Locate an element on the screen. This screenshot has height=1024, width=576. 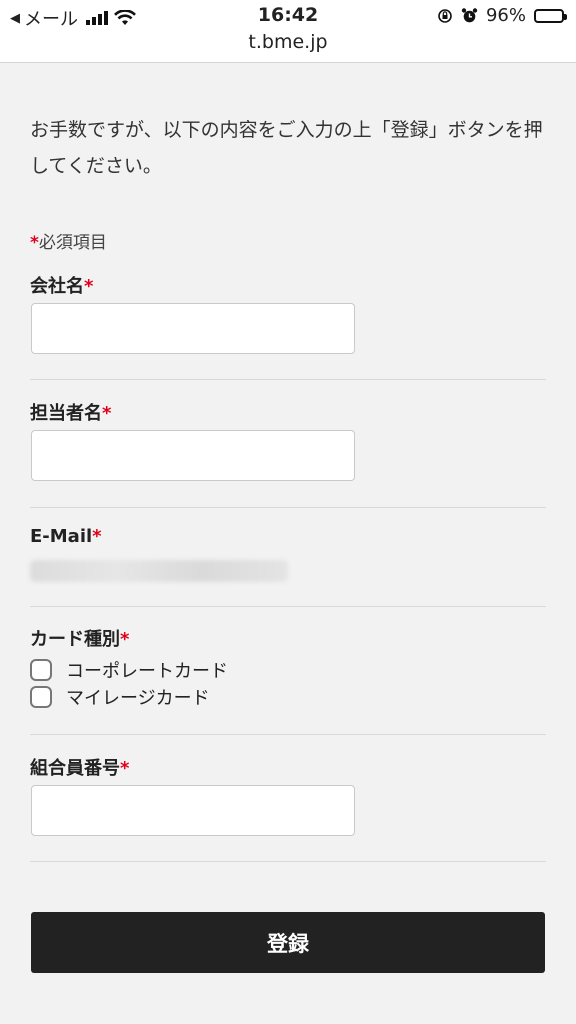
company-name-input is located at coordinates (193, 328).